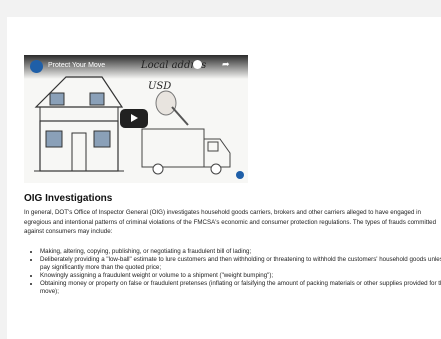  I want to click on section-heading: OIG Investigations, so click(68, 198).